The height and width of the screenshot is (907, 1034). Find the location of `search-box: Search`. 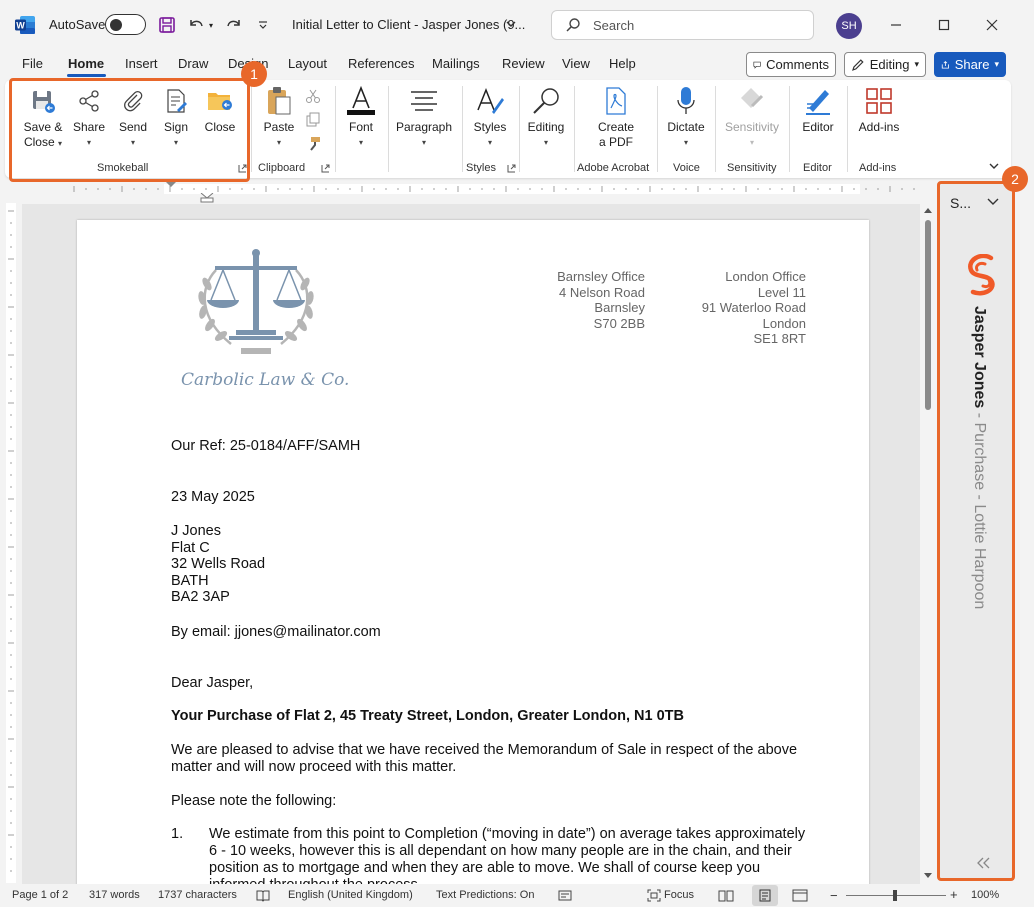

search-box: Search is located at coordinates (682, 25).